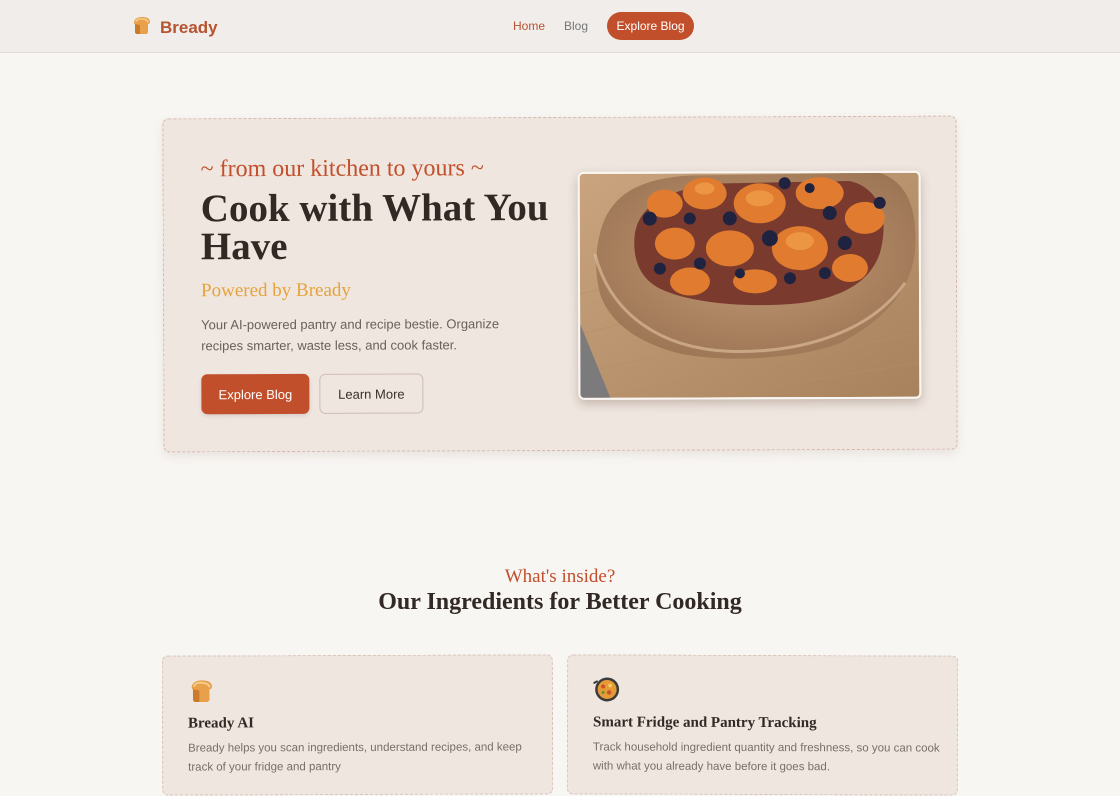 Image resolution: width=1120 pixels, height=796 pixels. I want to click on section-title: Our Ingredients for Better Cooking, so click(560, 602).